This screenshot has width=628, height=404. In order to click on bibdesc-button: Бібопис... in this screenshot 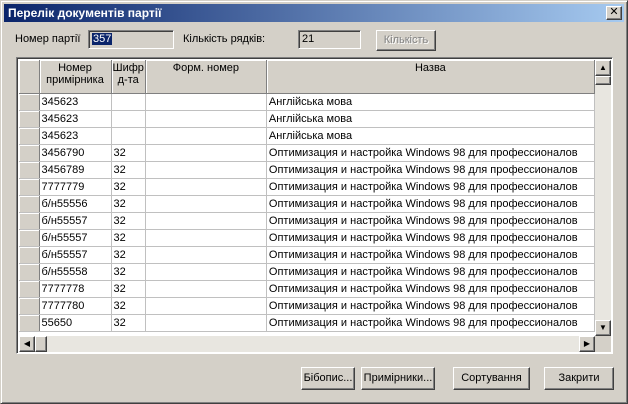, I will do `click(328, 378)`.